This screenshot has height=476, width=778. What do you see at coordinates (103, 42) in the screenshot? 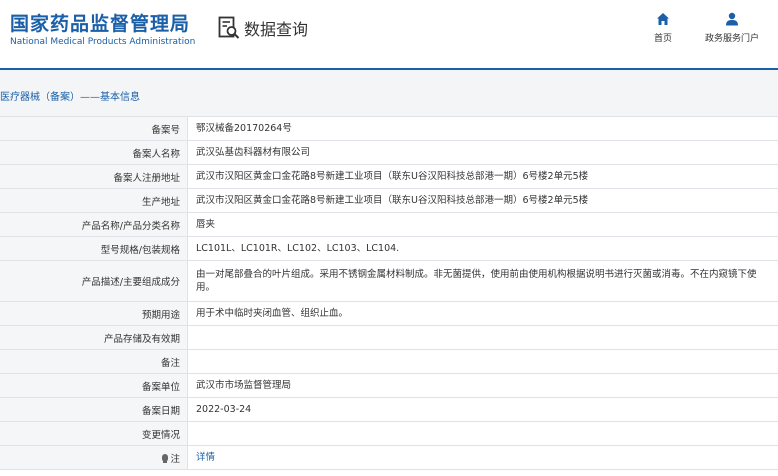
I see `site-logo-subtitle: National Medical Products Administration` at bounding box center [103, 42].